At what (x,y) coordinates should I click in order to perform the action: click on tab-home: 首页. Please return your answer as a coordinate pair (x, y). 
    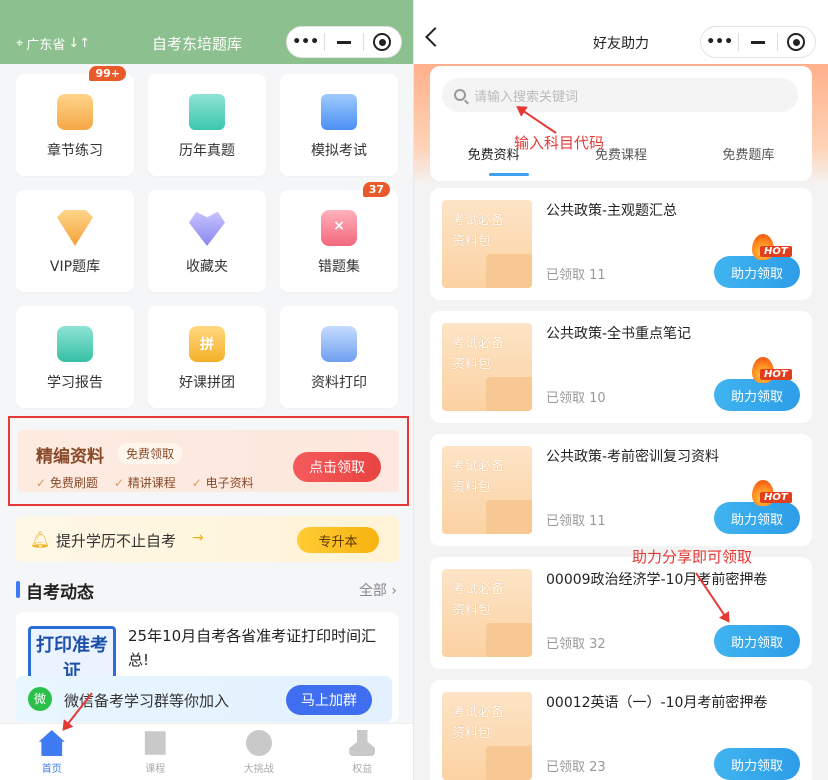
    Looking at the image, I should click on (52, 752).